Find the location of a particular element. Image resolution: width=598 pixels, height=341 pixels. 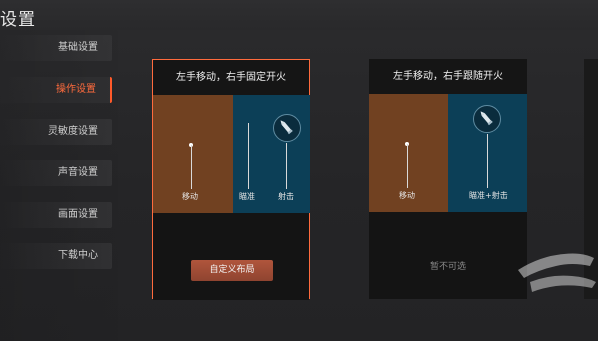

page-title: 设置 is located at coordinates (18, 20).